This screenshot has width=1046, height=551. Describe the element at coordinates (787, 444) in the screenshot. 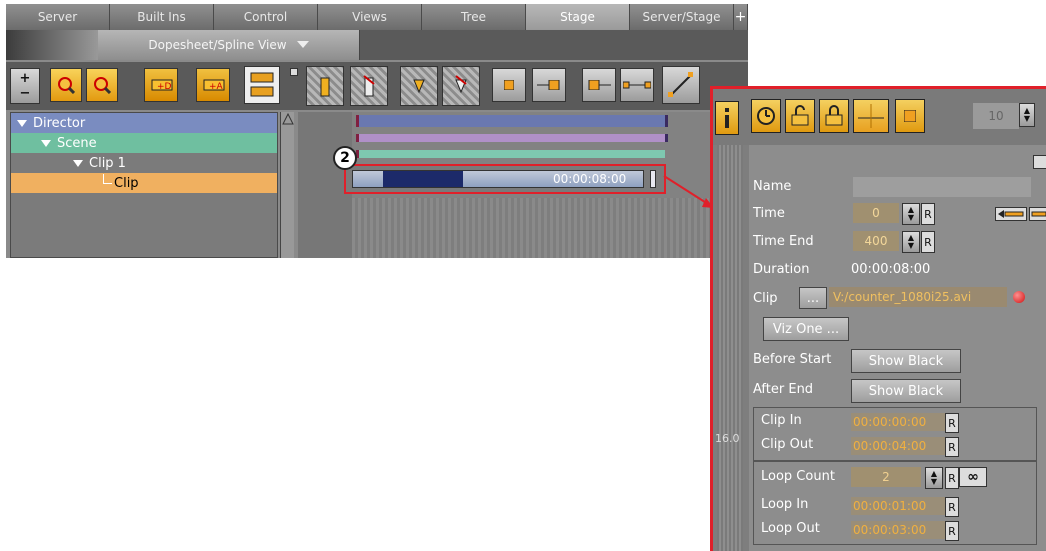

I see `clip-out-label: Clip Out` at that location.